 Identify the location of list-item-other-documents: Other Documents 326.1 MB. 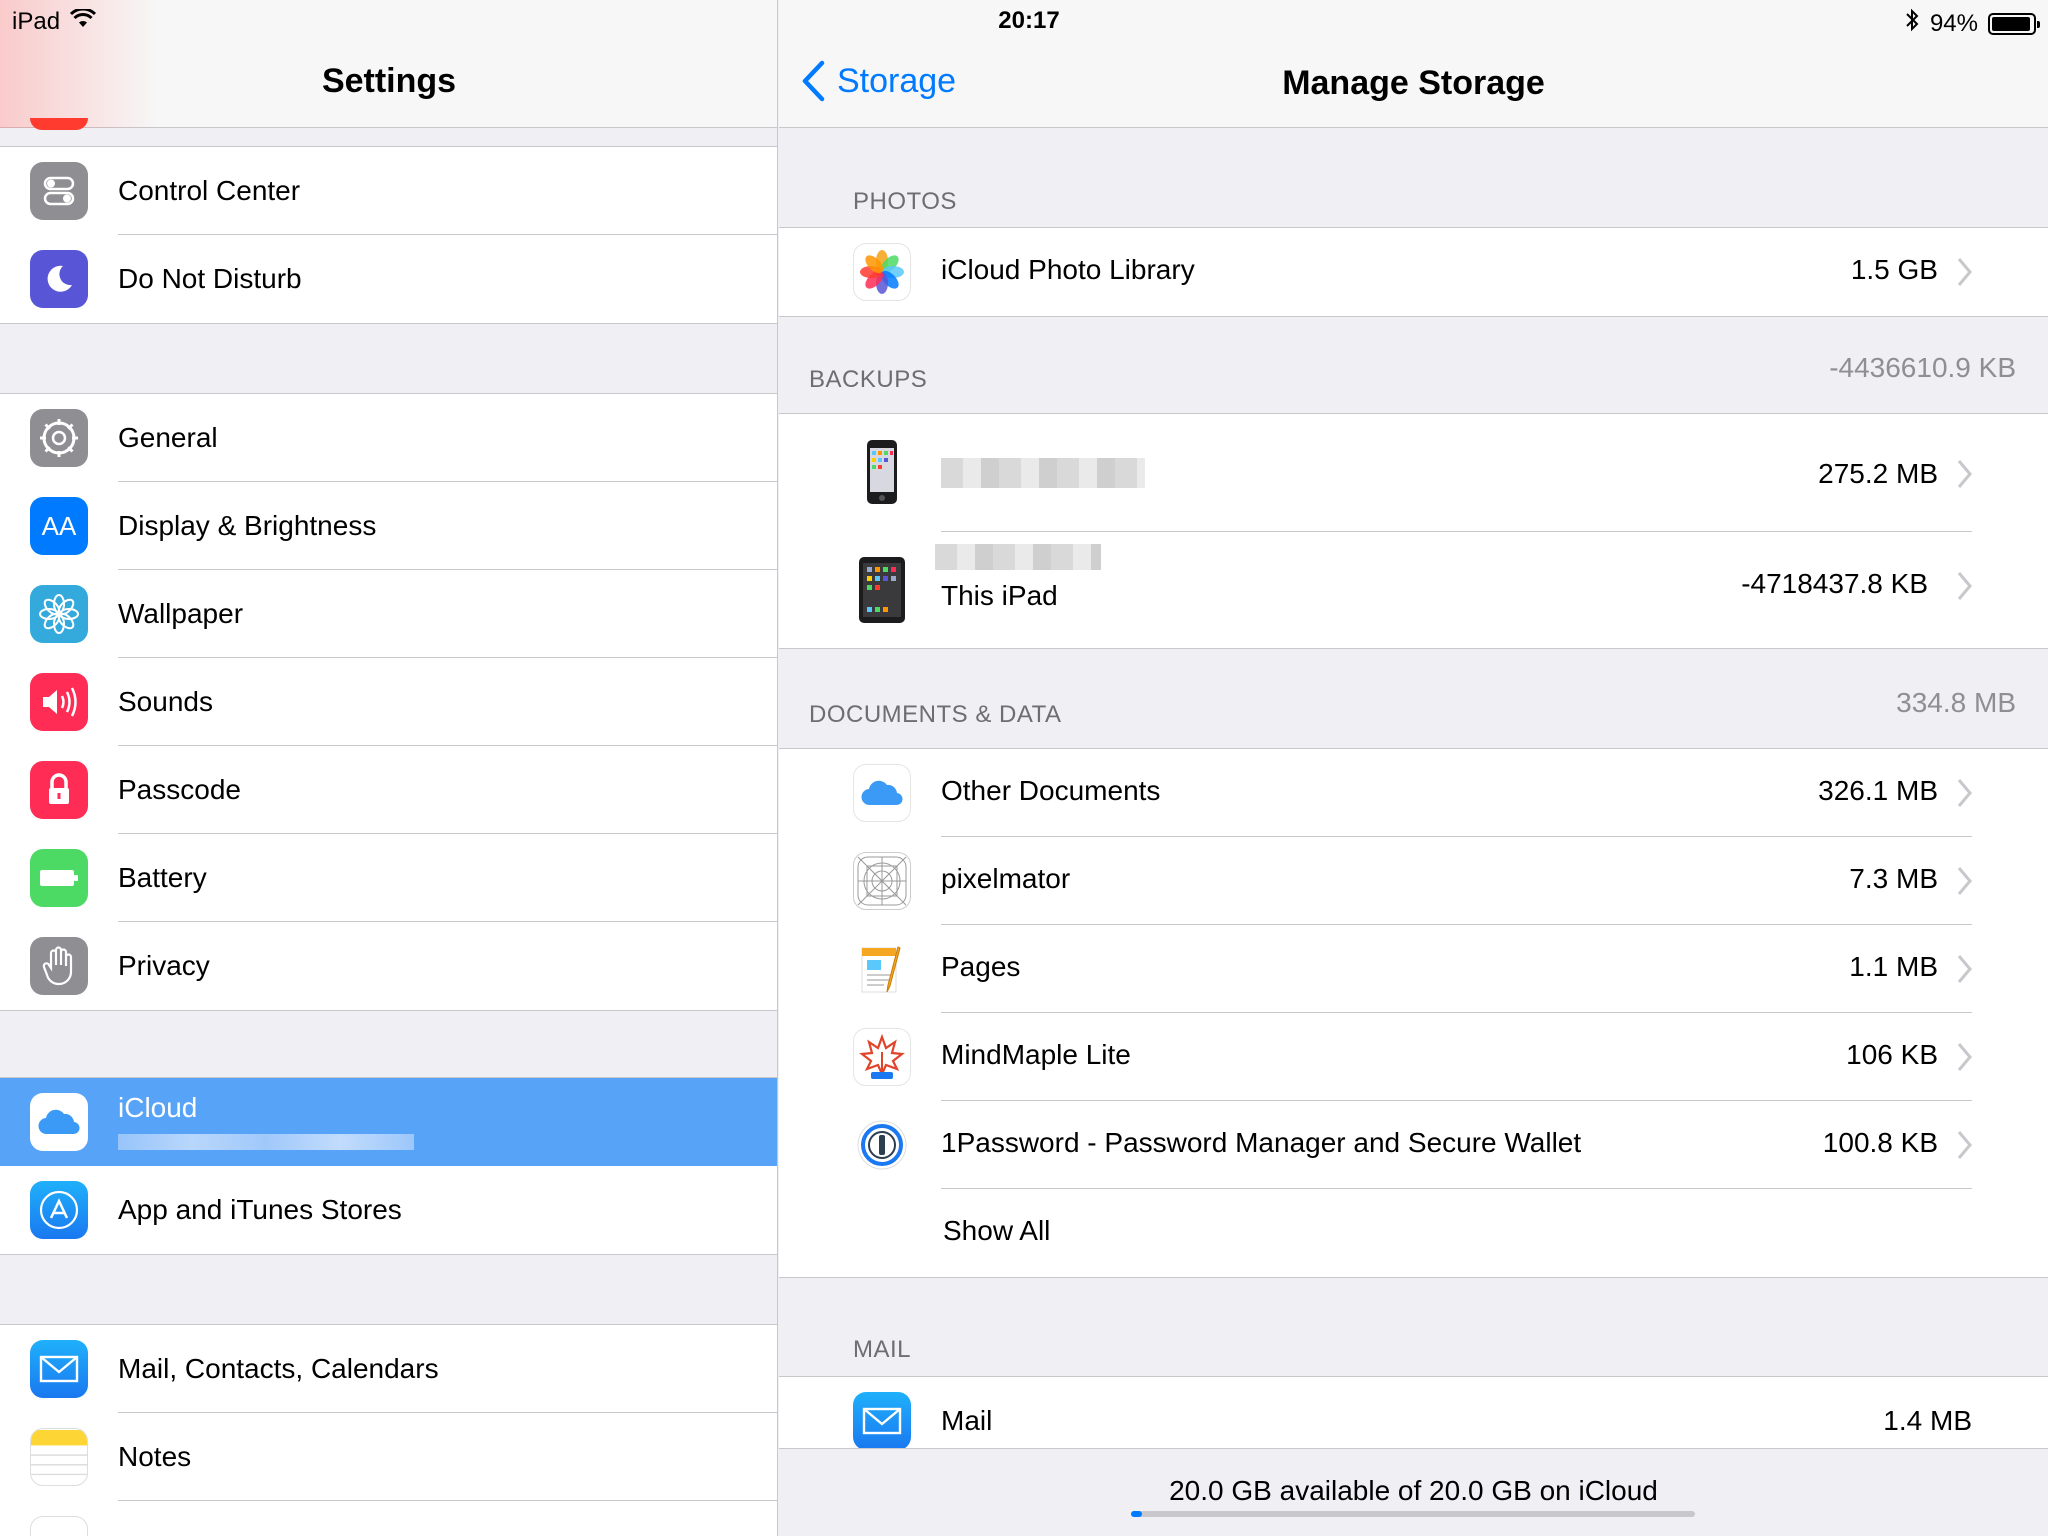
(1413, 793).